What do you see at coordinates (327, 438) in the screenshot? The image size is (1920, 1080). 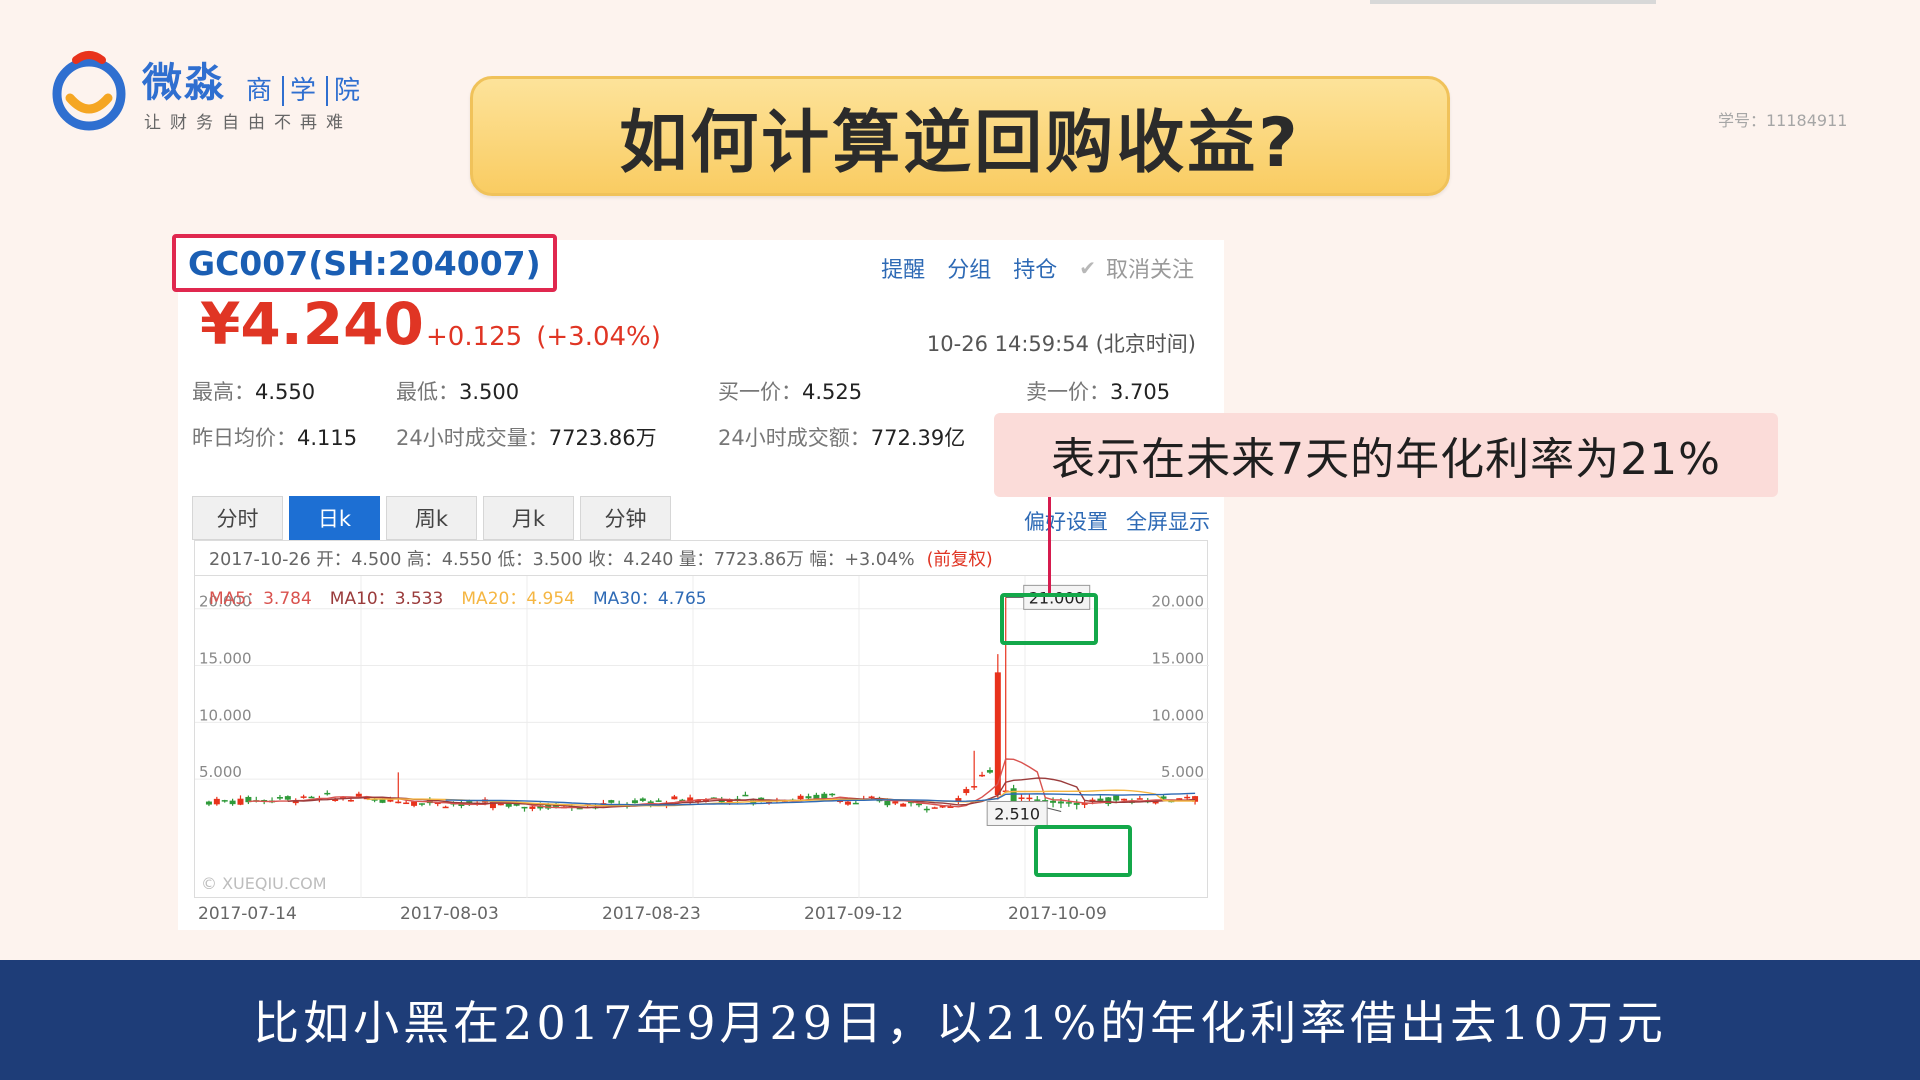 I see `stat-prev-avg-value: 4.115` at bounding box center [327, 438].